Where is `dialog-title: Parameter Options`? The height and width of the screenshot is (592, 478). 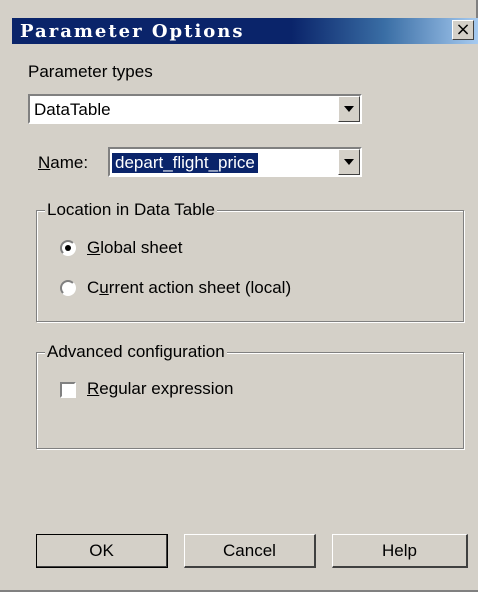 dialog-title: Parameter Options is located at coordinates (132, 31).